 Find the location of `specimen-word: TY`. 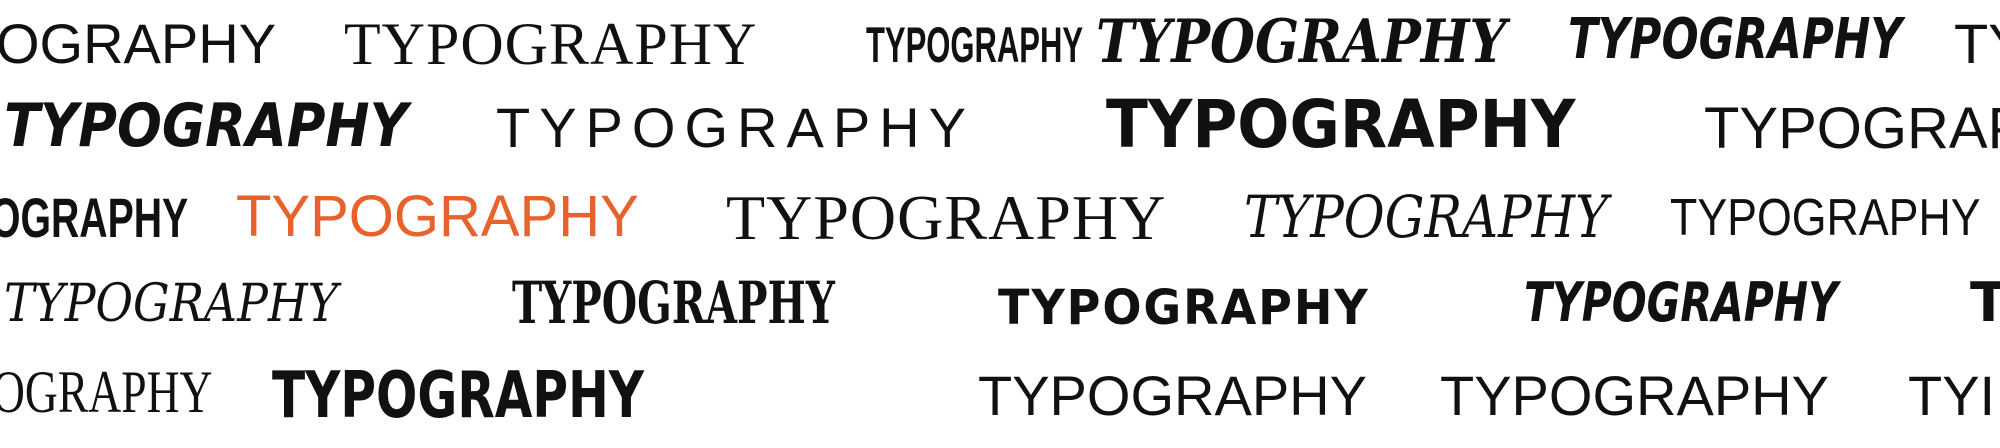

specimen-word: TY is located at coordinates (1977, 43).